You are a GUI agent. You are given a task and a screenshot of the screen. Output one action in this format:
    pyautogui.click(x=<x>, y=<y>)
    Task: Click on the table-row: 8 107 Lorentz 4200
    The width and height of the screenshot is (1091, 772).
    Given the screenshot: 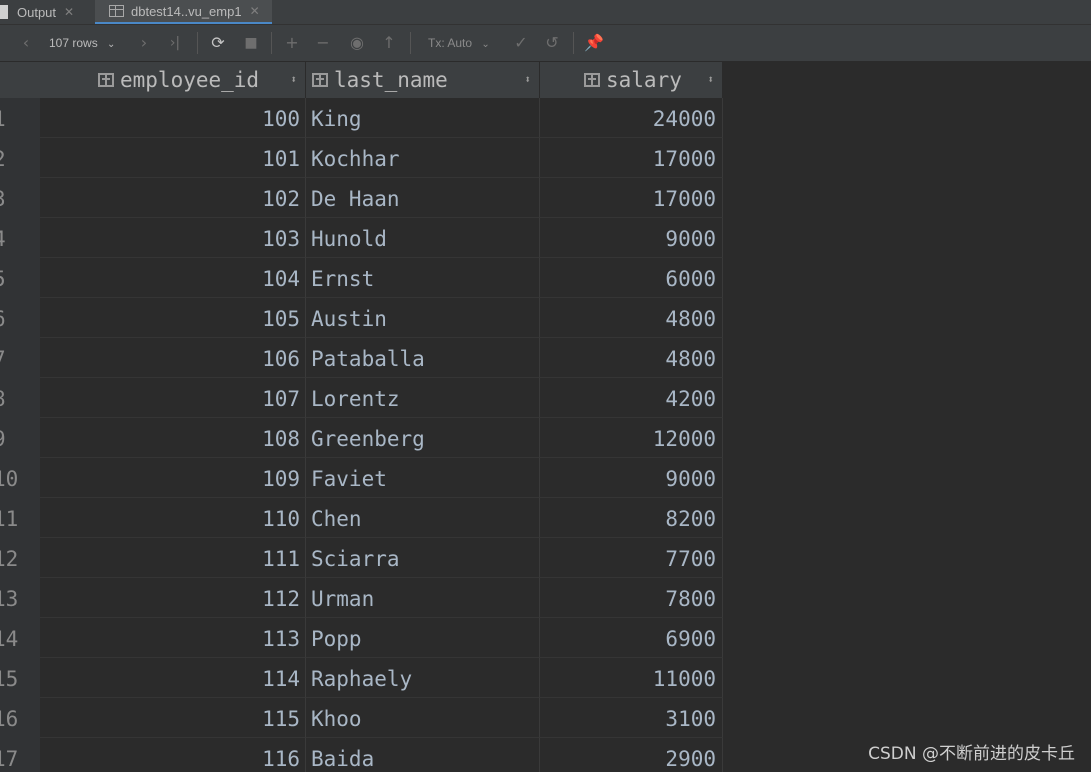 What is the action you would take?
    pyautogui.click(x=361, y=398)
    